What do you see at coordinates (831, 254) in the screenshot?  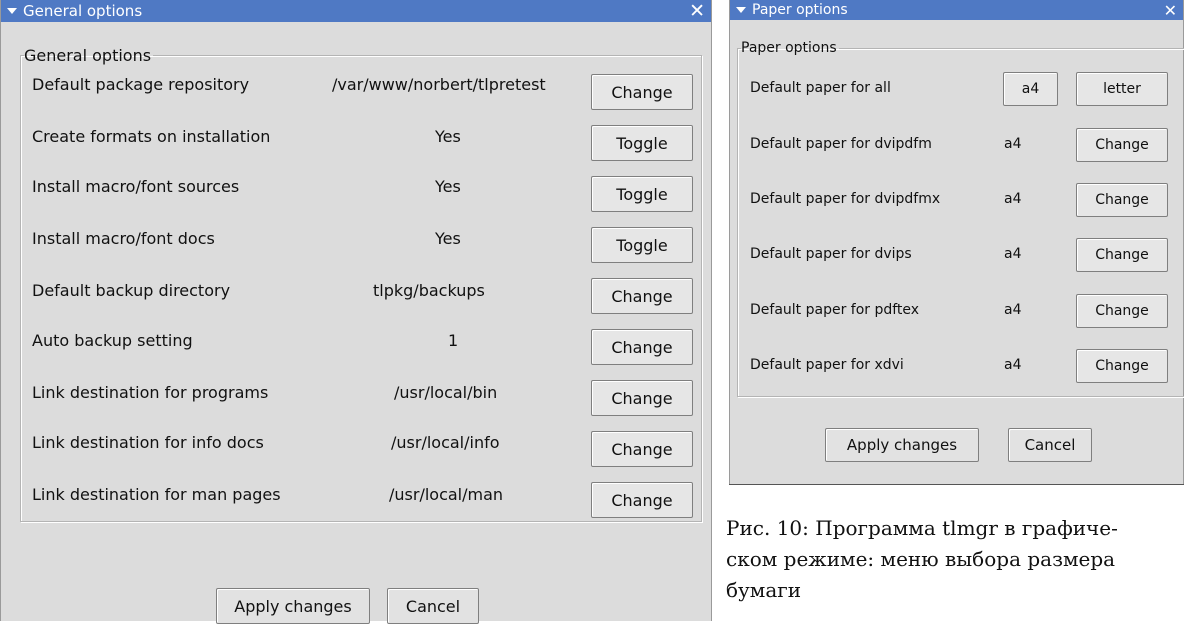 I see `row-label: Default paper for dvips` at bounding box center [831, 254].